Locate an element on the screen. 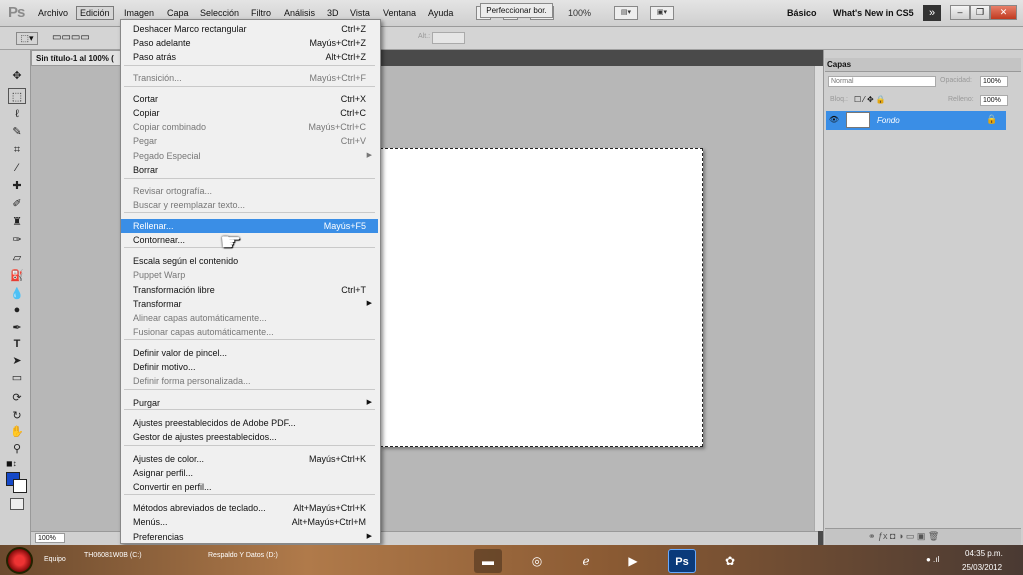 The width and height of the screenshot is (1023, 575). menu-item: Puppet Warp is located at coordinates (249, 275).